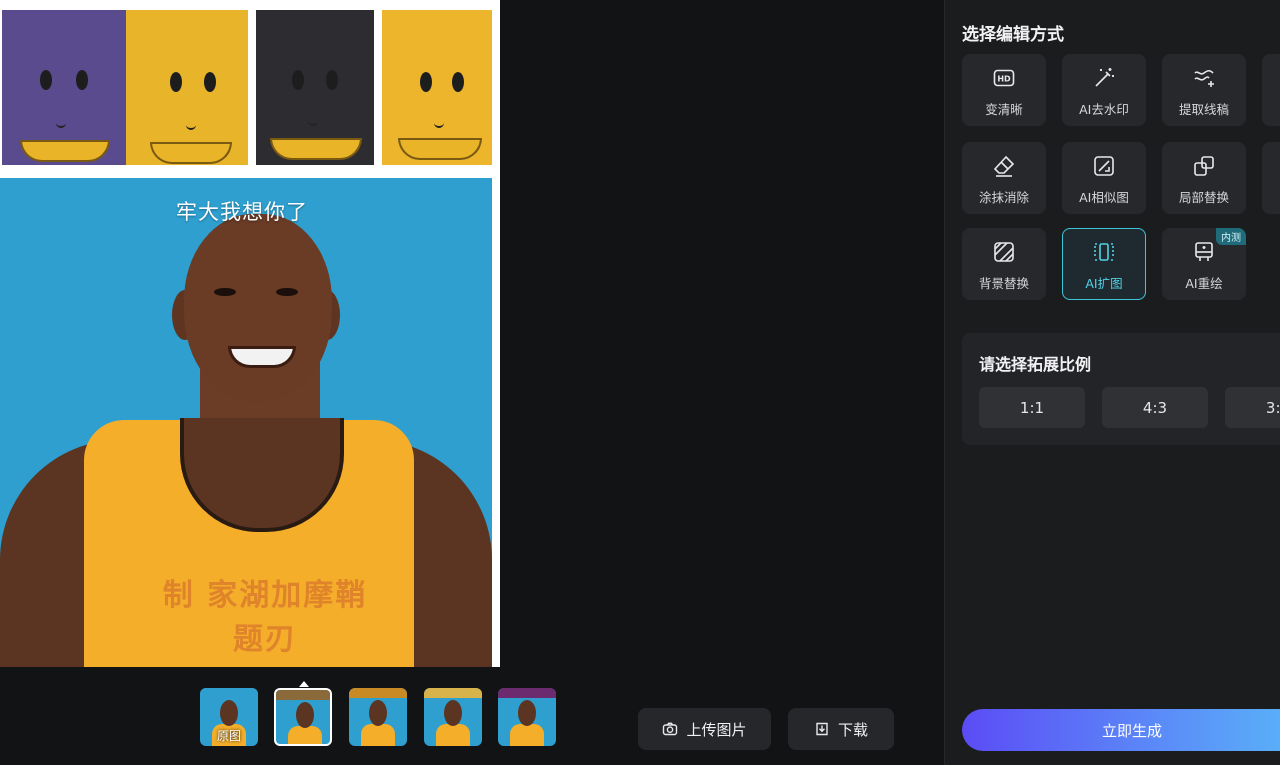  I want to click on ratio-4-3-button: 4:3, so click(1155, 407).